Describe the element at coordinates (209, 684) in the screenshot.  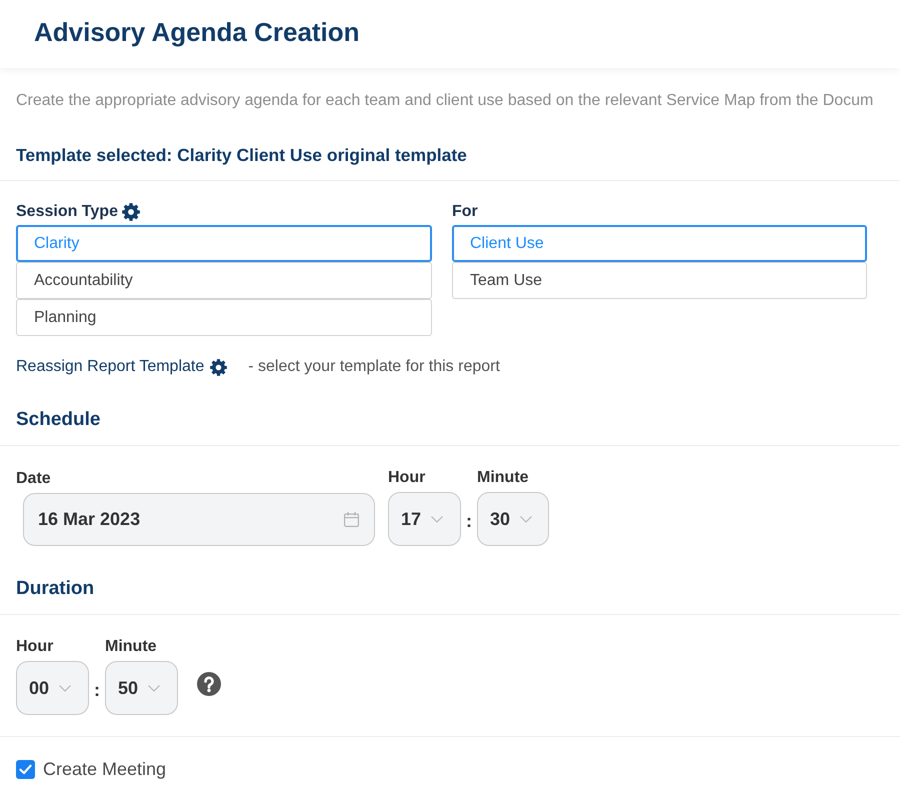
I see `help-icon` at that location.